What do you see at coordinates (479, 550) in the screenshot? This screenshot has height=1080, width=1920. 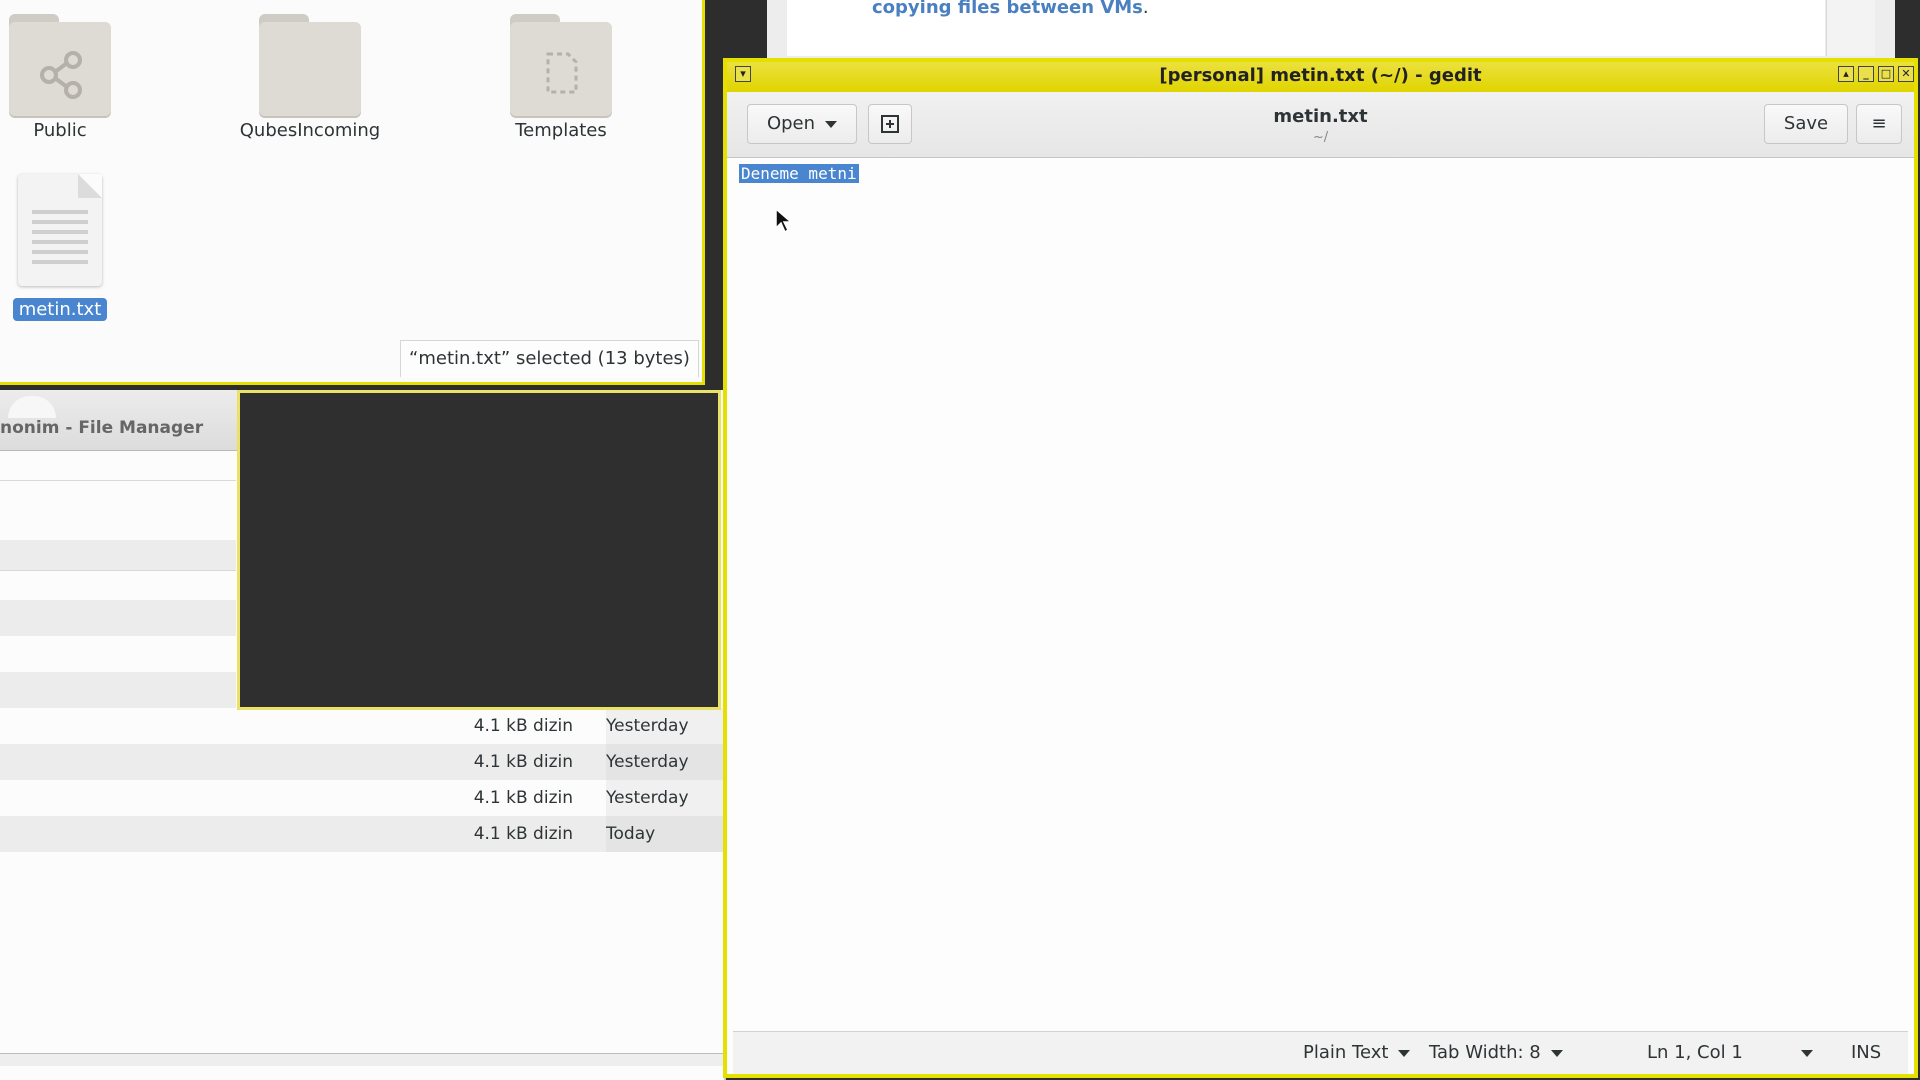 I see `terminal-window` at bounding box center [479, 550].